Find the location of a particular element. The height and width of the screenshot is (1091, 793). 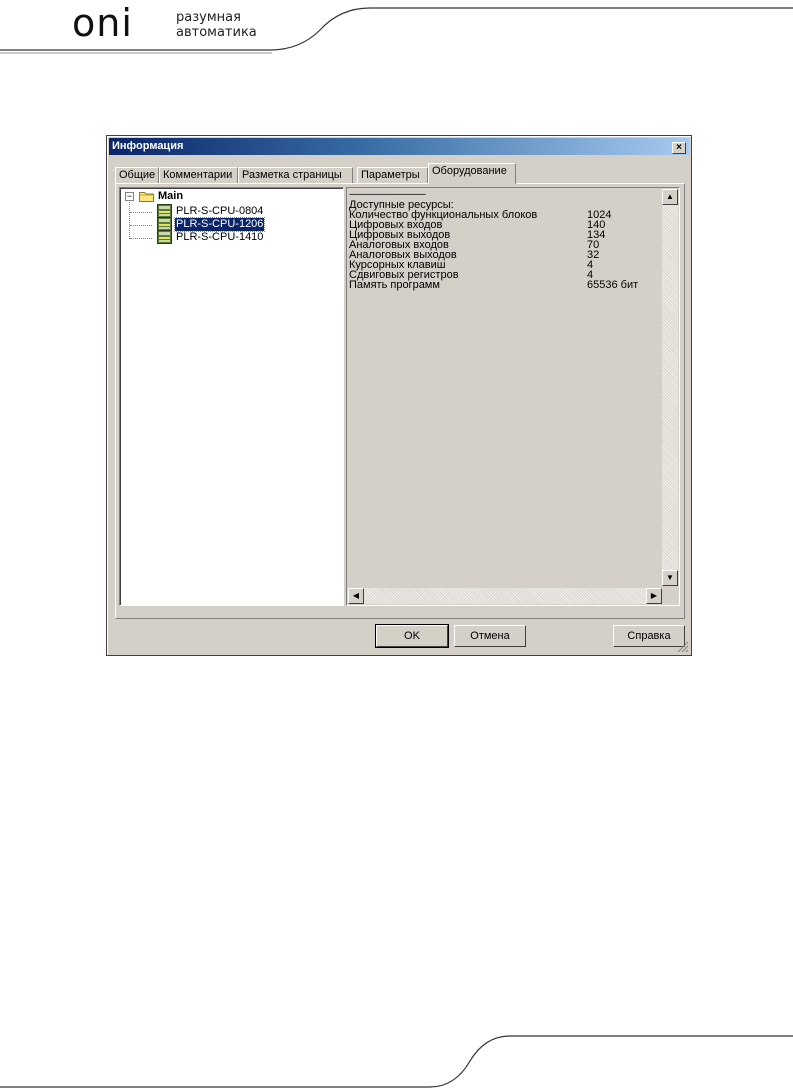

tab-general: Общие is located at coordinates (137, 175).